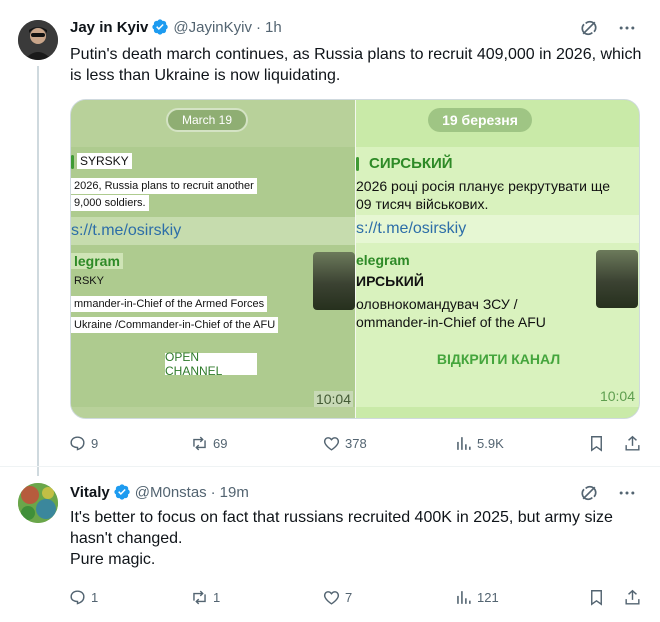 The image size is (660, 622). Describe the element at coordinates (104, 161) in the screenshot. I see `channel-label: SYRSKY` at that location.